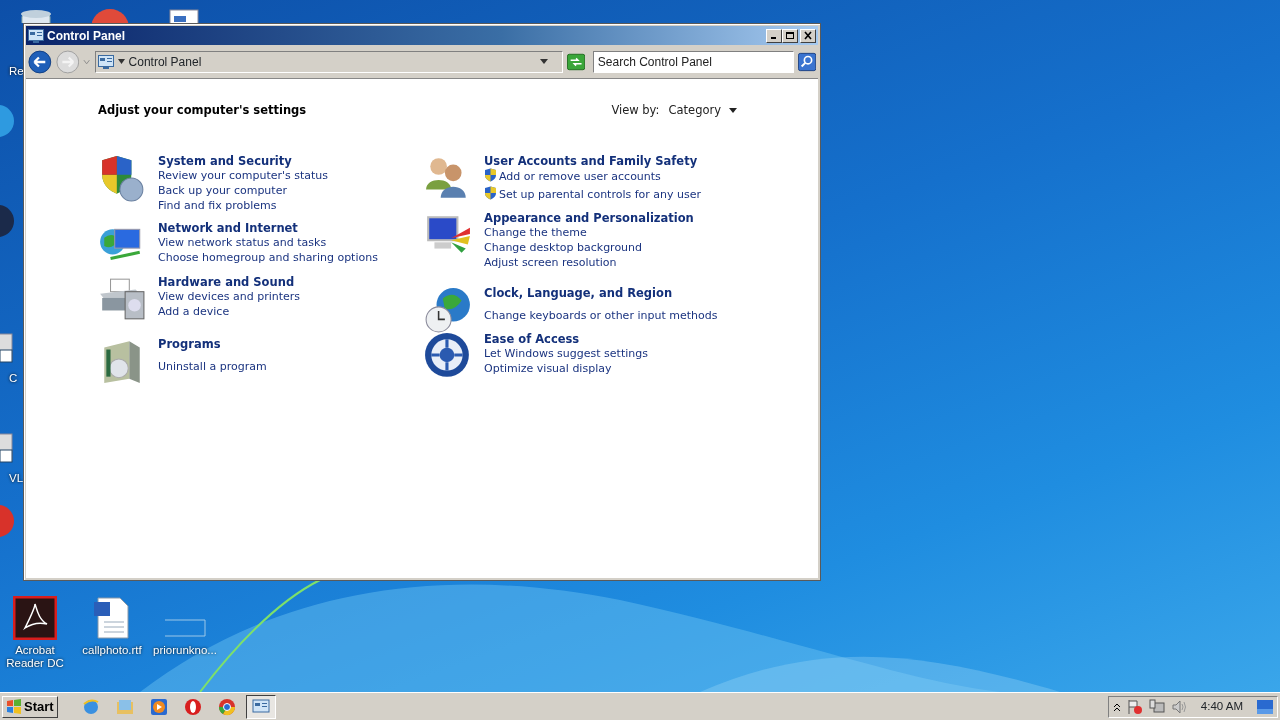  I want to click on category-title-link: Hardware and Sound, so click(226, 282).